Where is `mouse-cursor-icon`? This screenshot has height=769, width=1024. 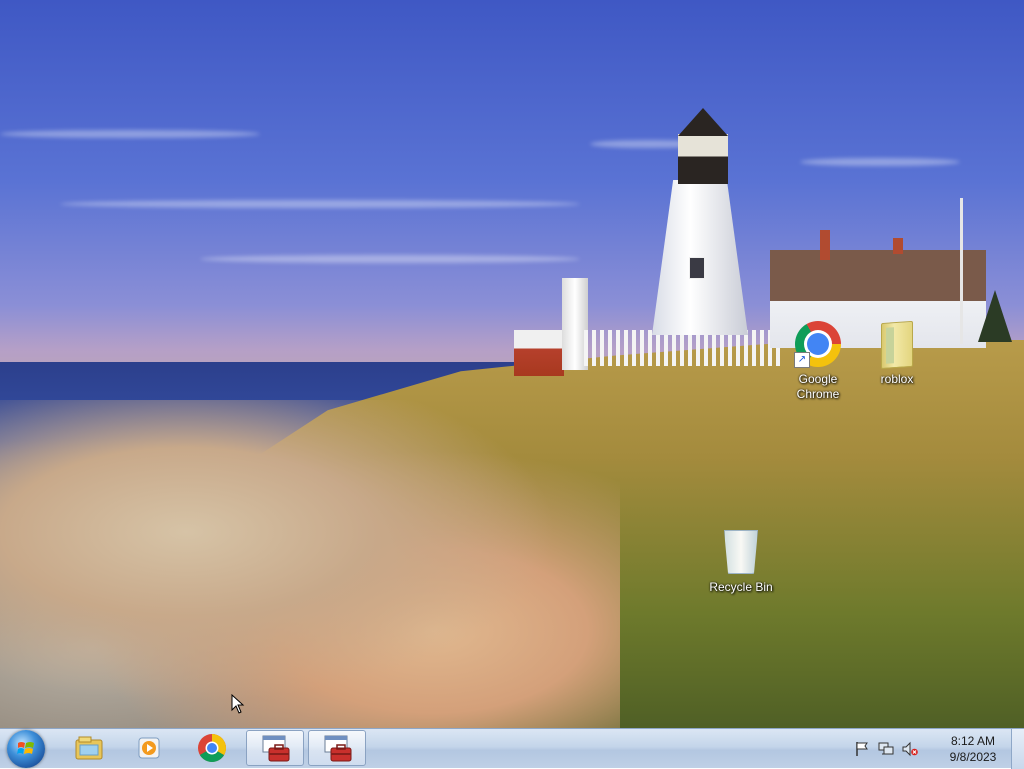 mouse-cursor-icon is located at coordinates (238, 704).